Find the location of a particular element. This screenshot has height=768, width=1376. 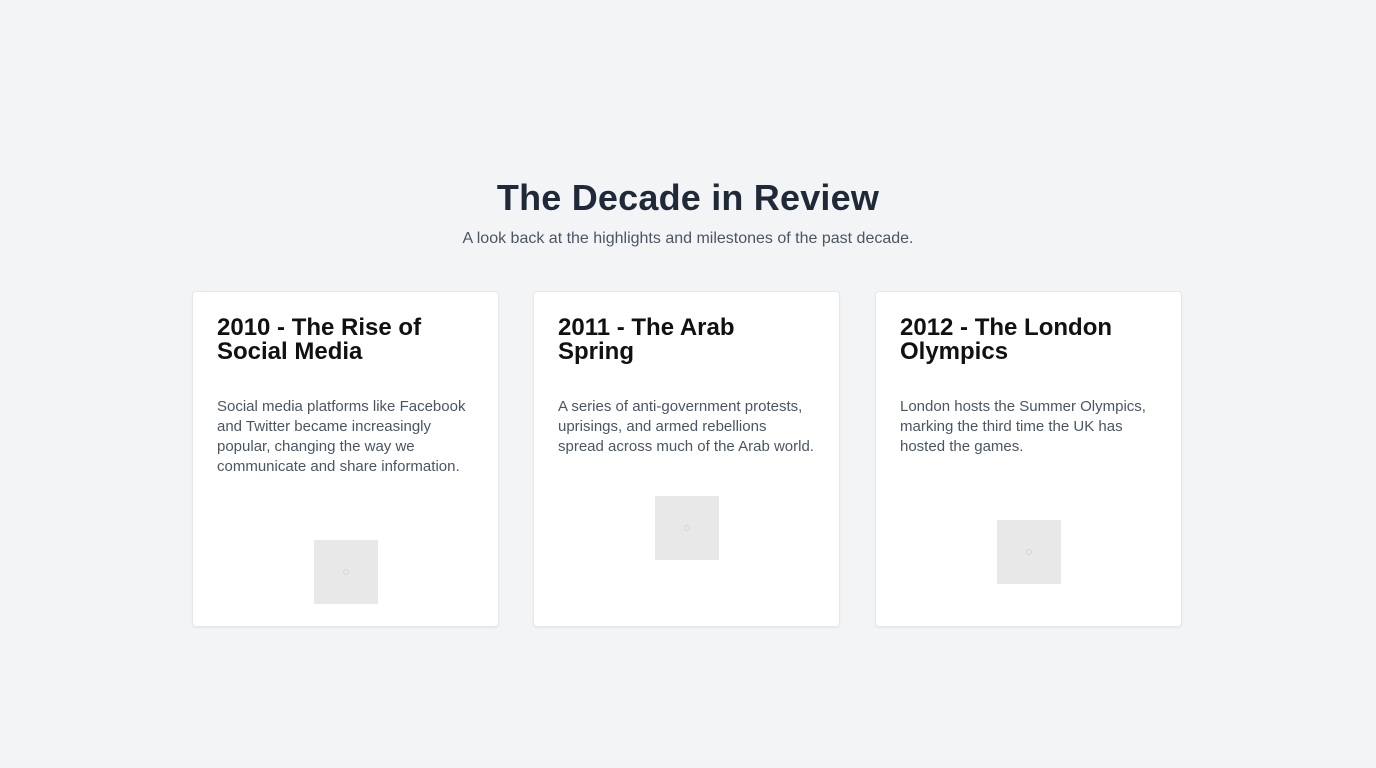

card-title: 2012 - The London Olympics is located at coordinates (1006, 339).